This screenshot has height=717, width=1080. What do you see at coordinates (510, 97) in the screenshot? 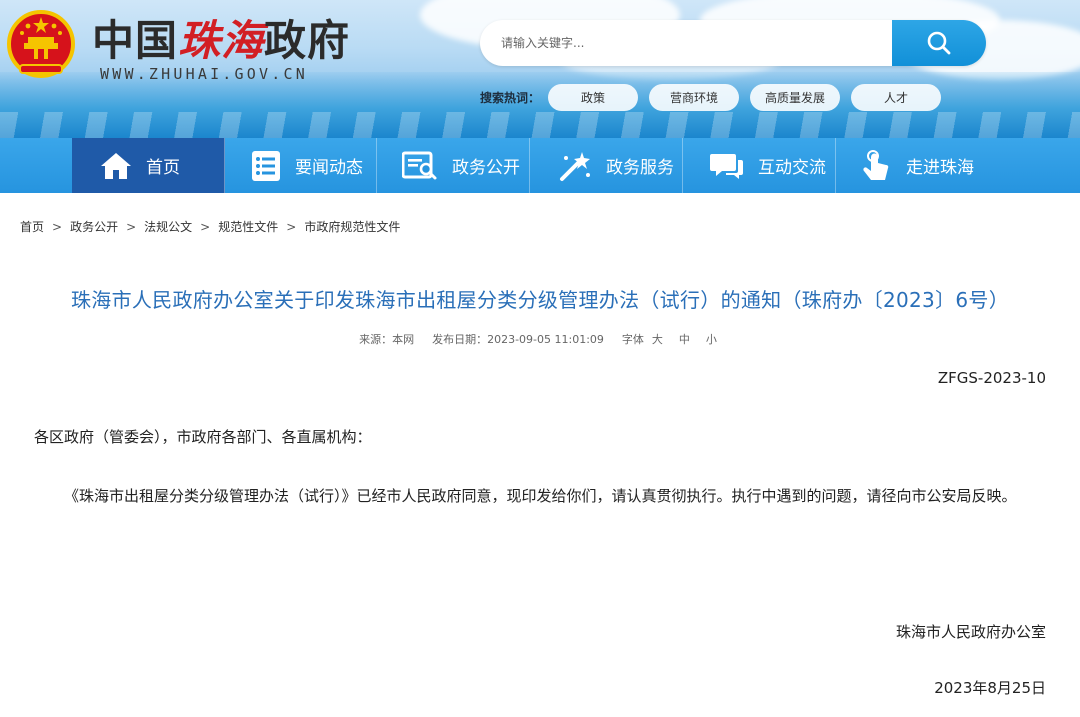
I see `hot-search-label: 搜索热词：` at bounding box center [510, 97].